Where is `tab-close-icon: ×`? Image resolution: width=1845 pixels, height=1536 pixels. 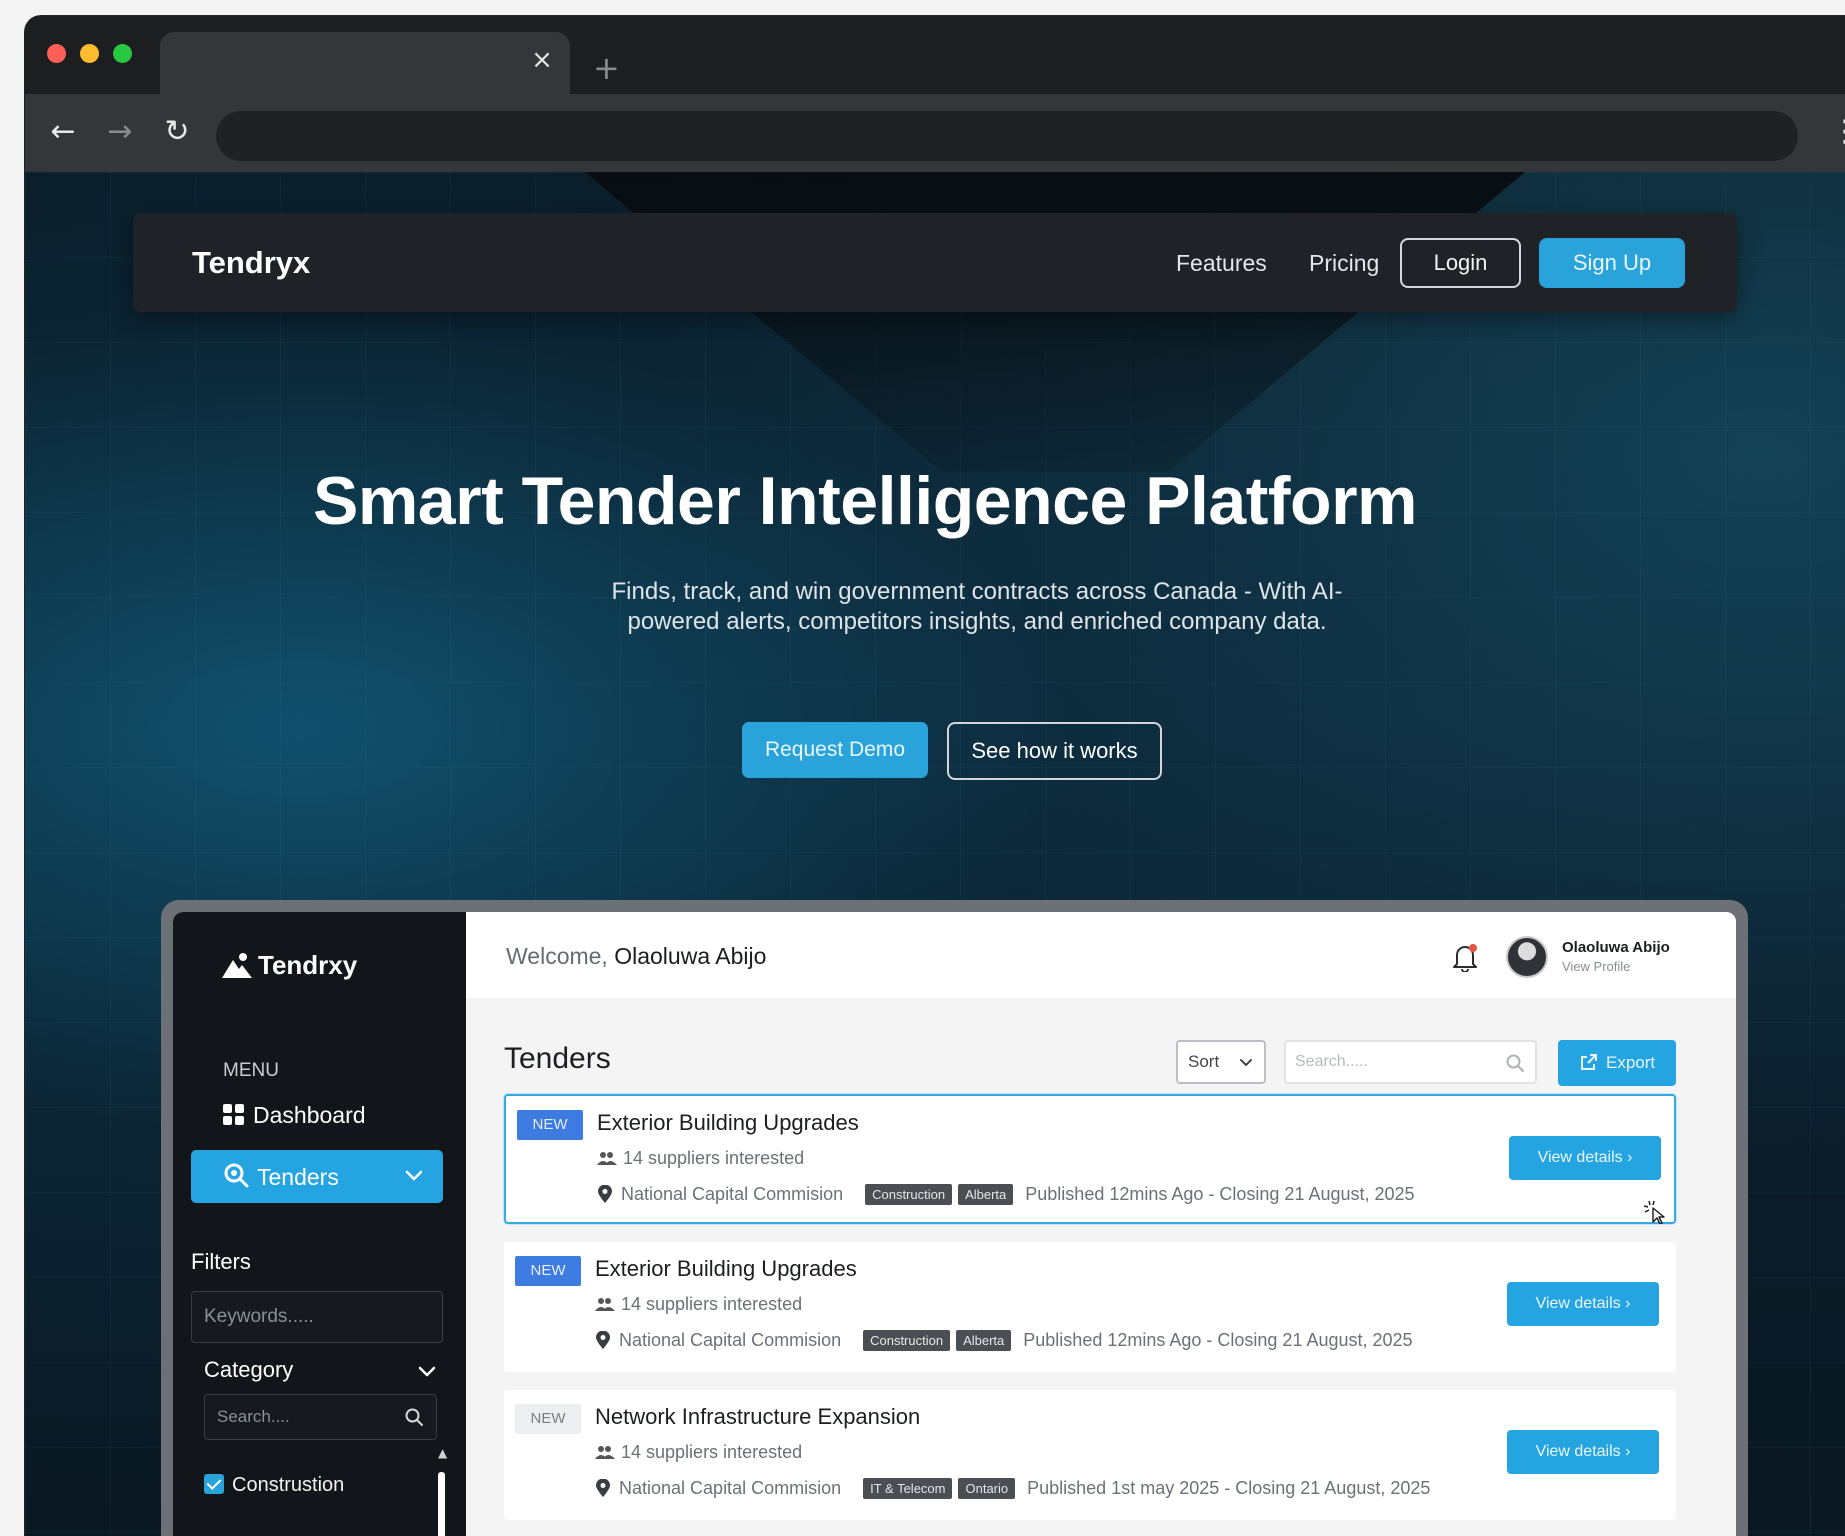 tab-close-icon: × is located at coordinates (542, 60).